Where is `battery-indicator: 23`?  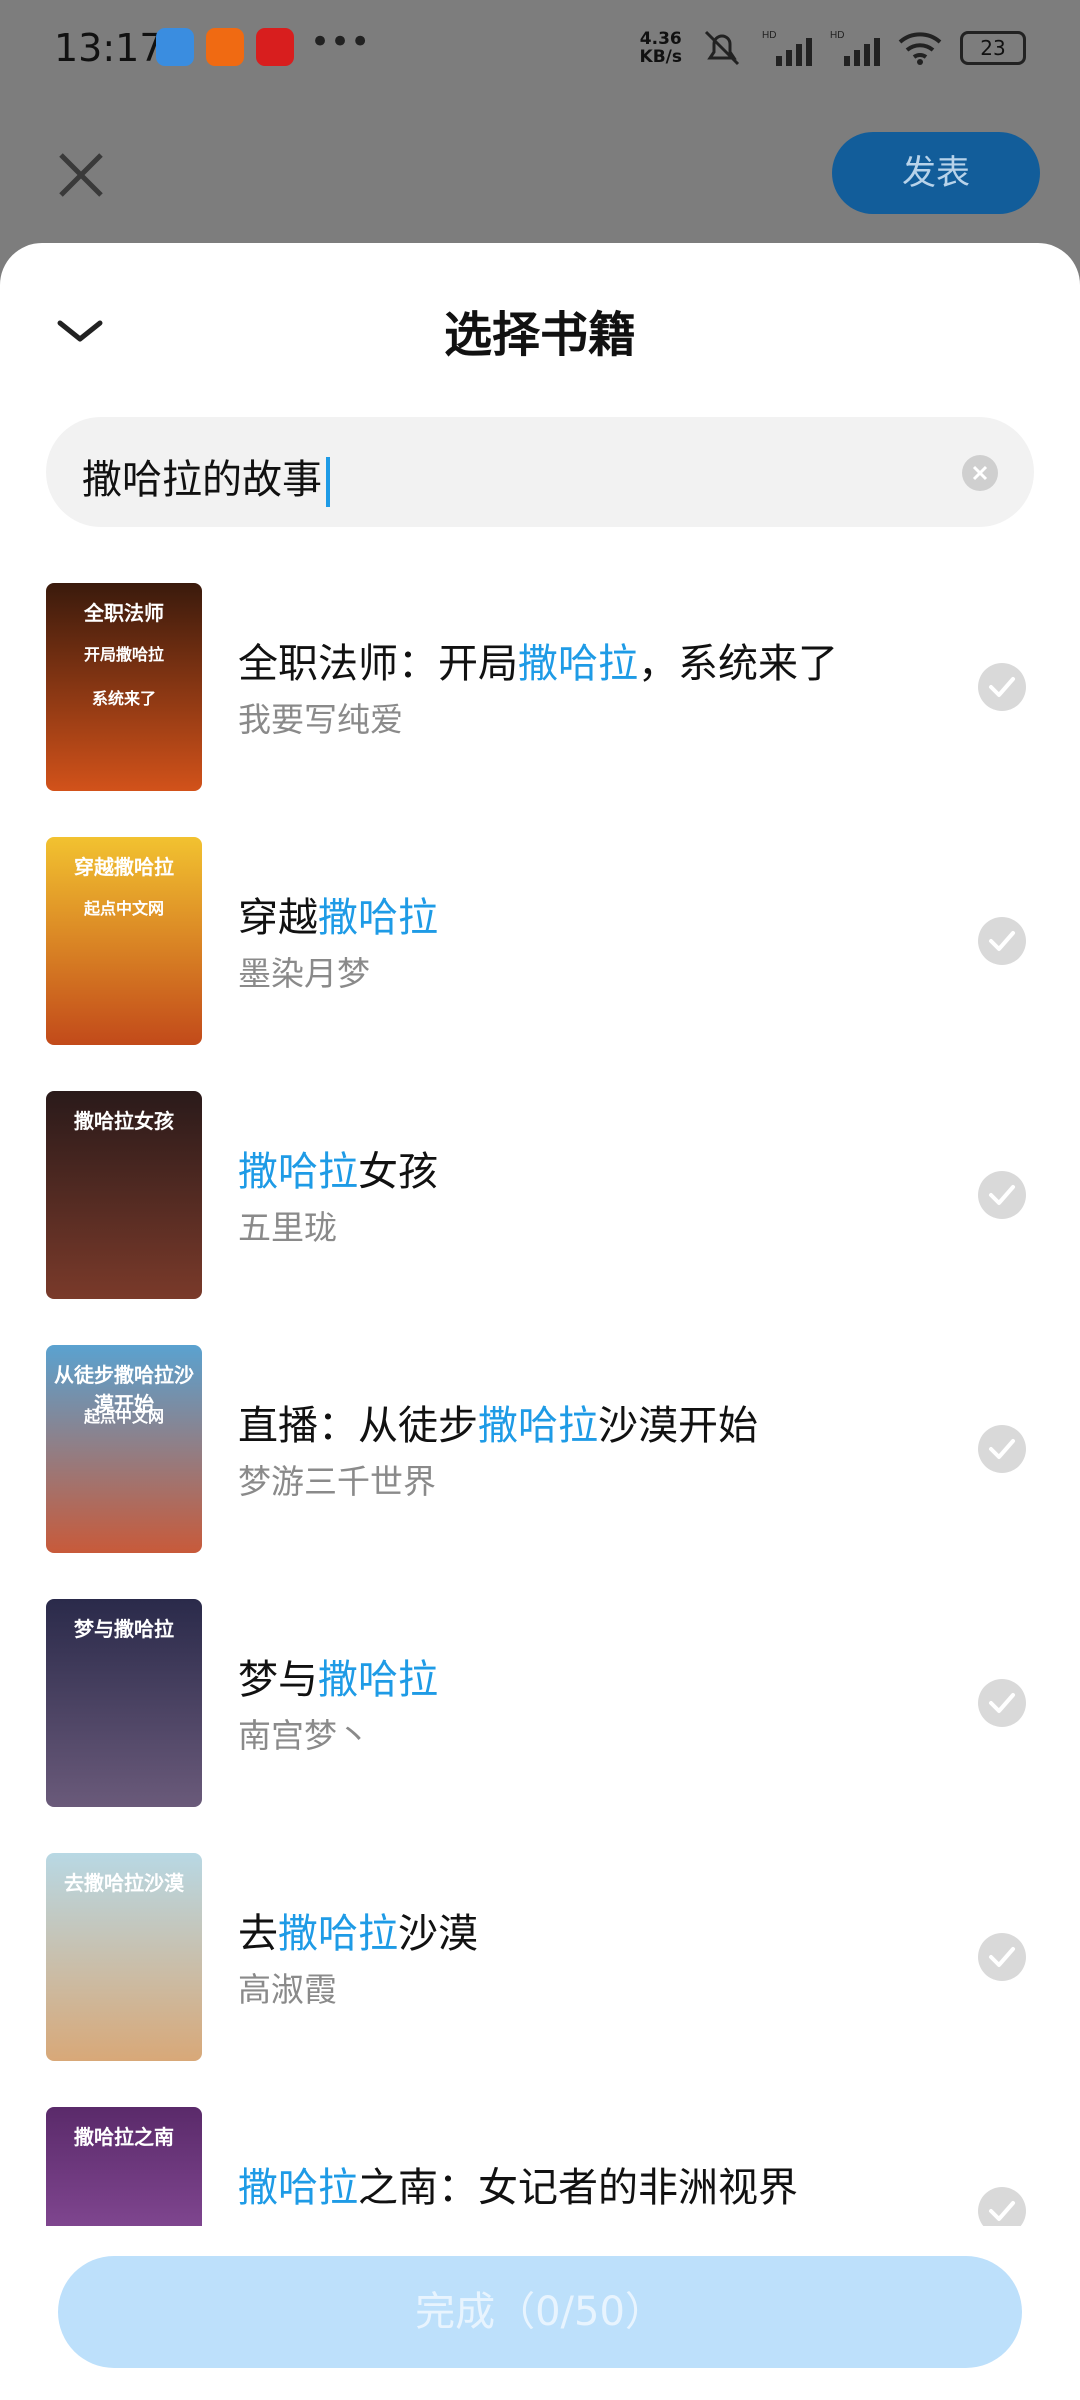
battery-indicator: 23 is located at coordinates (993, 48).